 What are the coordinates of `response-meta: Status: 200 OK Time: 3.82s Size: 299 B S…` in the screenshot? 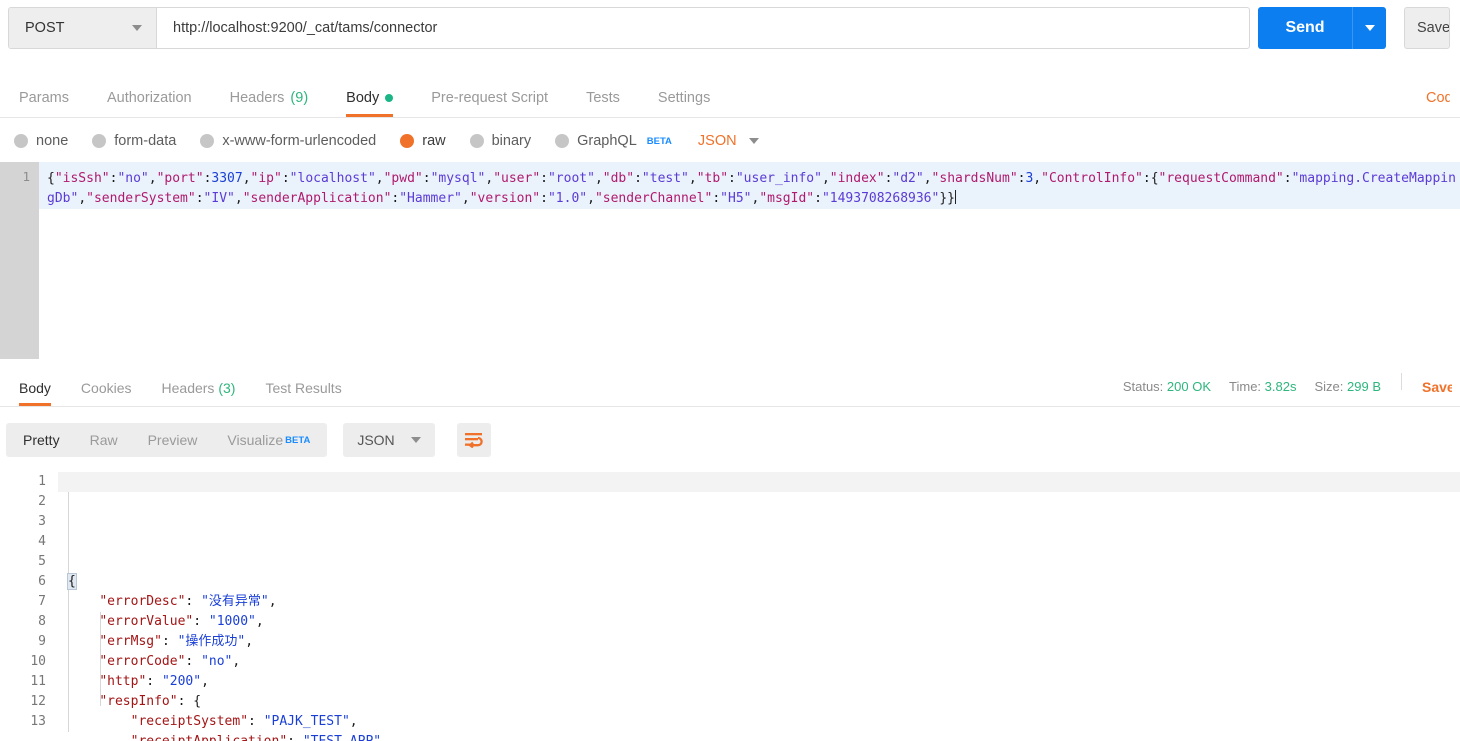 It's located at (1291, 389).